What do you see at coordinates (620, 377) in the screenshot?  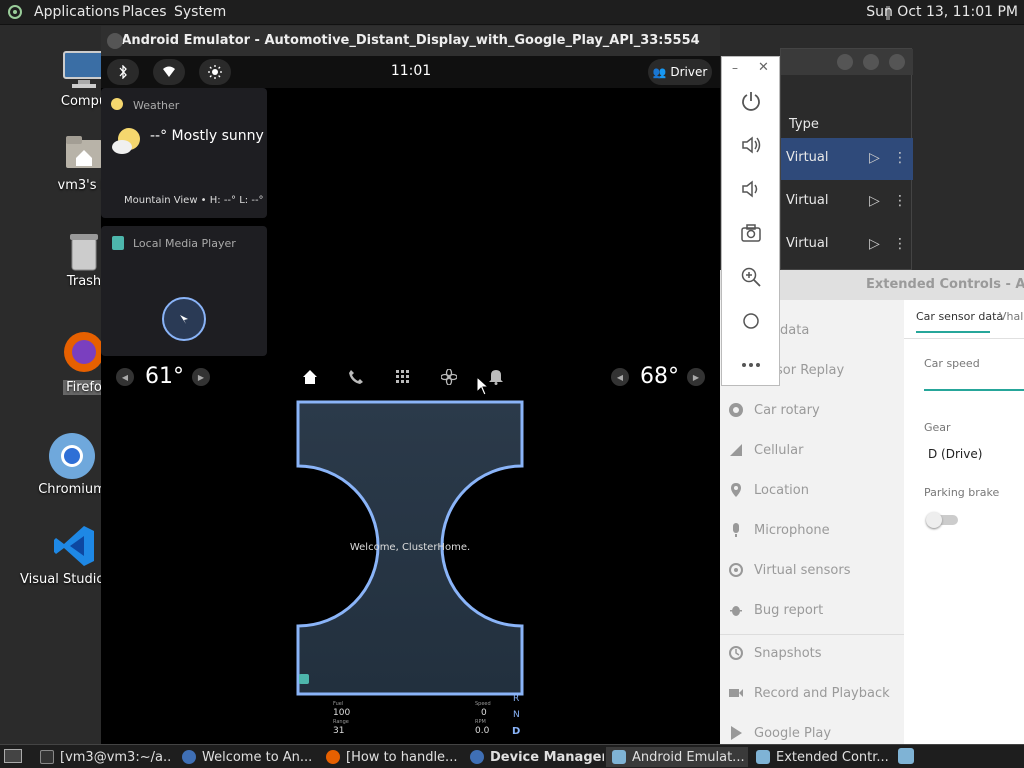 I see `right-temp-down-button: ◀` at bounding box center [620, 377].